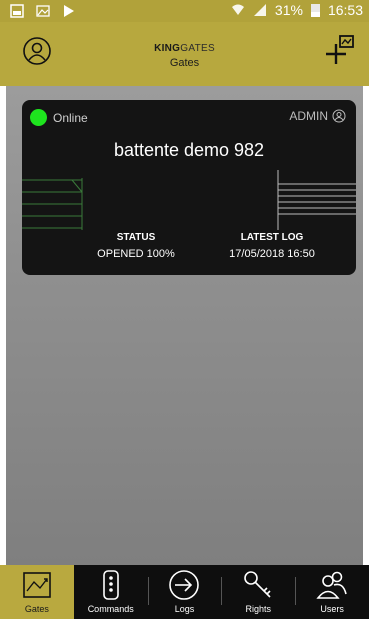 The width and height of the screenshot is (369, 619). I want to click on nav-logs-label: Logs, so click(184, 609).